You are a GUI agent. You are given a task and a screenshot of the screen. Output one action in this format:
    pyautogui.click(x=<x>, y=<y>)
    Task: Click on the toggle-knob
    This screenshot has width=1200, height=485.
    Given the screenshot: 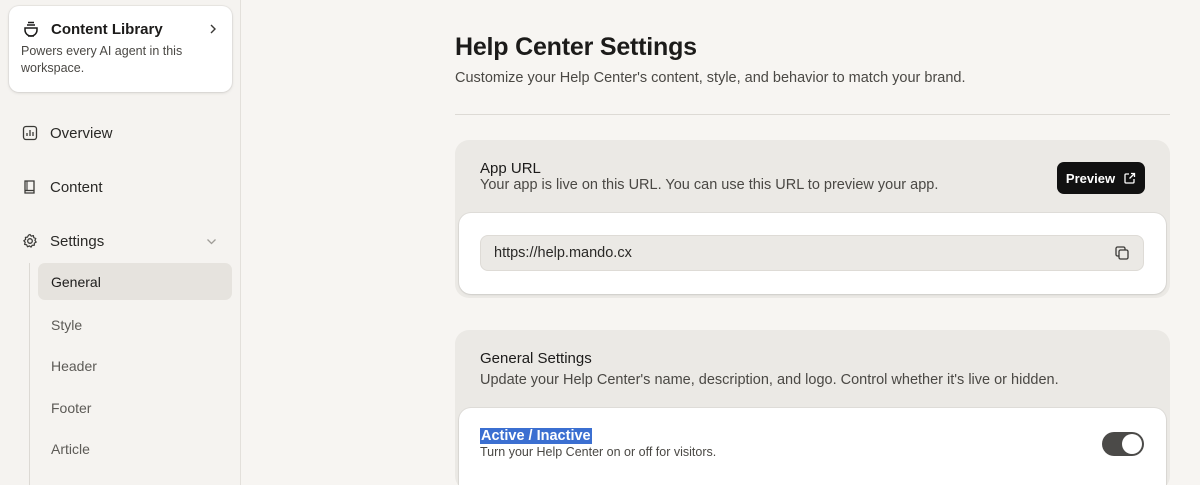 What is the action you would take?
    pyautogui.click(x=1132, y=444)
    